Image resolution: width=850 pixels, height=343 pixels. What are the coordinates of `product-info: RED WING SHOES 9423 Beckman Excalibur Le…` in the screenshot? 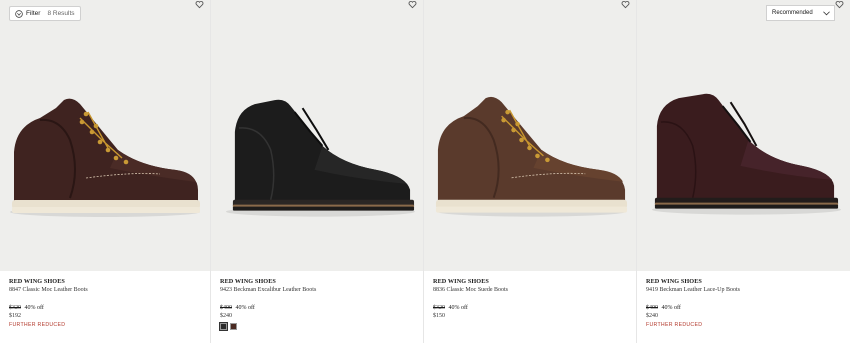 It's located at (318, 304).